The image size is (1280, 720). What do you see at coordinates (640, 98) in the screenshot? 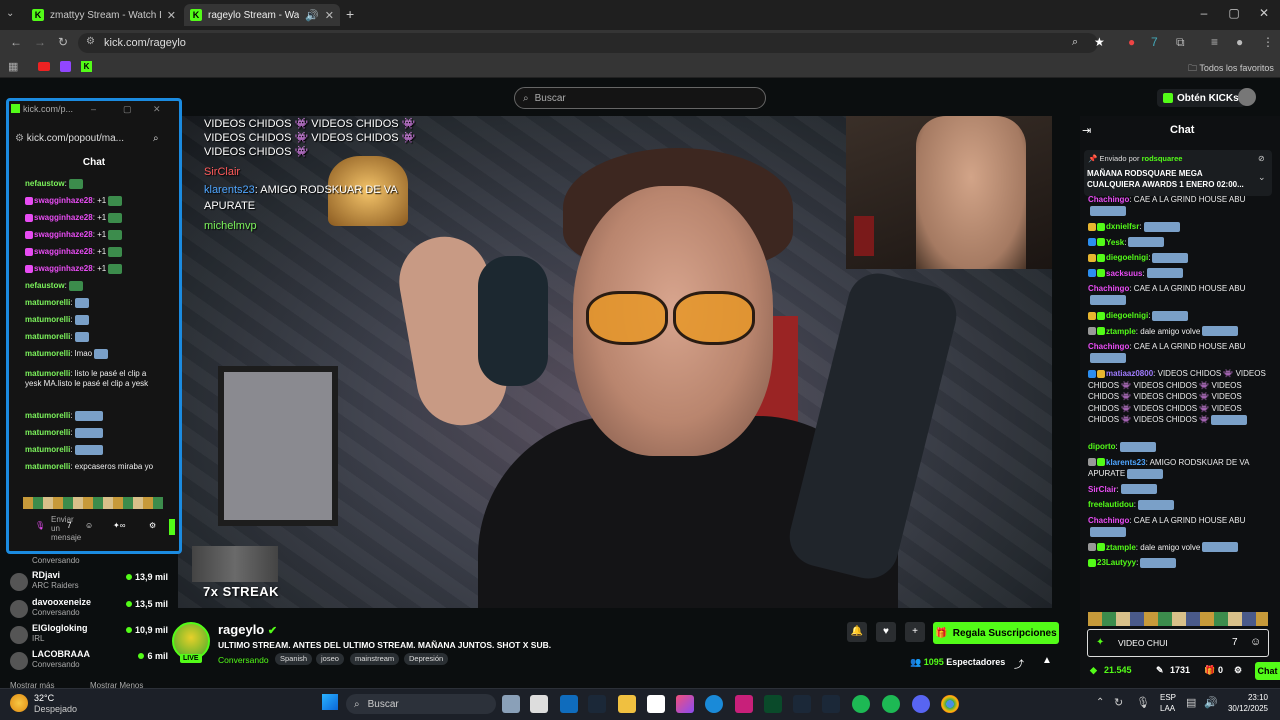
I see `search-input: ⌕ Buscar` at bounding box center [640, 98].